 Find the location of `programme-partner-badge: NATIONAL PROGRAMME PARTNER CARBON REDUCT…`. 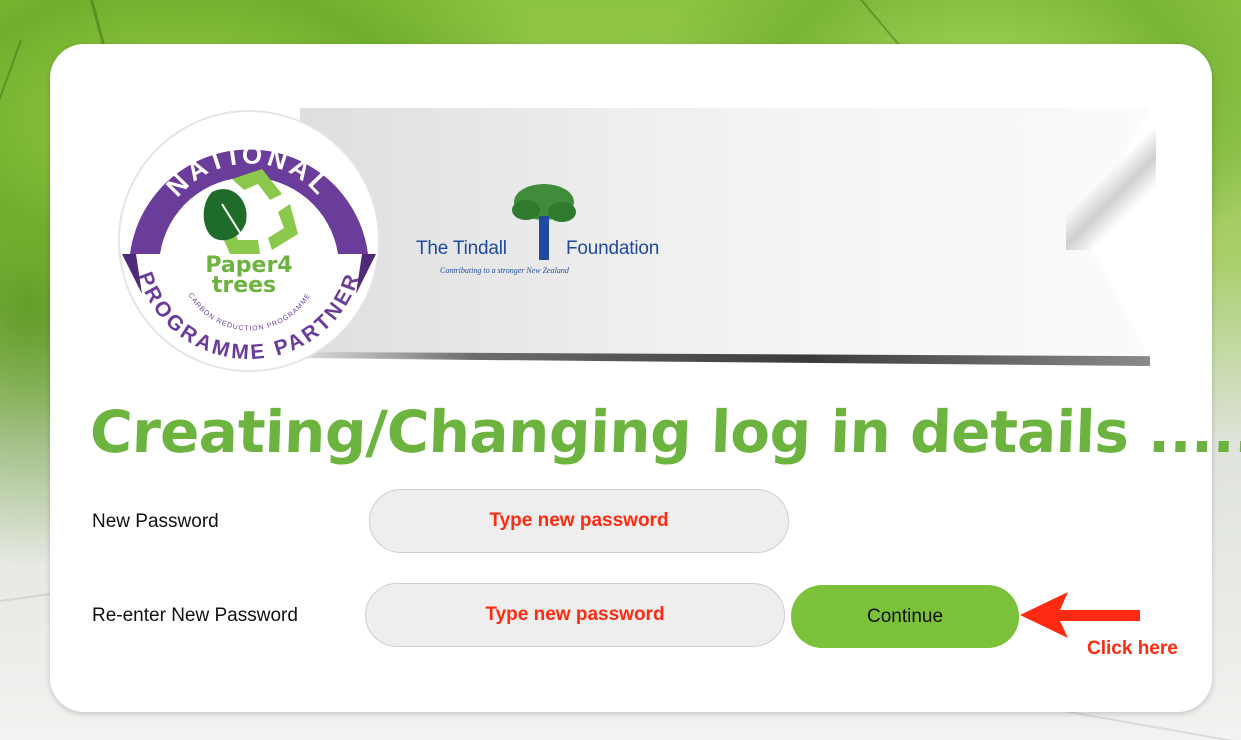

programme-partner-badge: NATIONAL PROGRAMME PARTNER CARBON REDUCT… is located at coordinates (249, 241).